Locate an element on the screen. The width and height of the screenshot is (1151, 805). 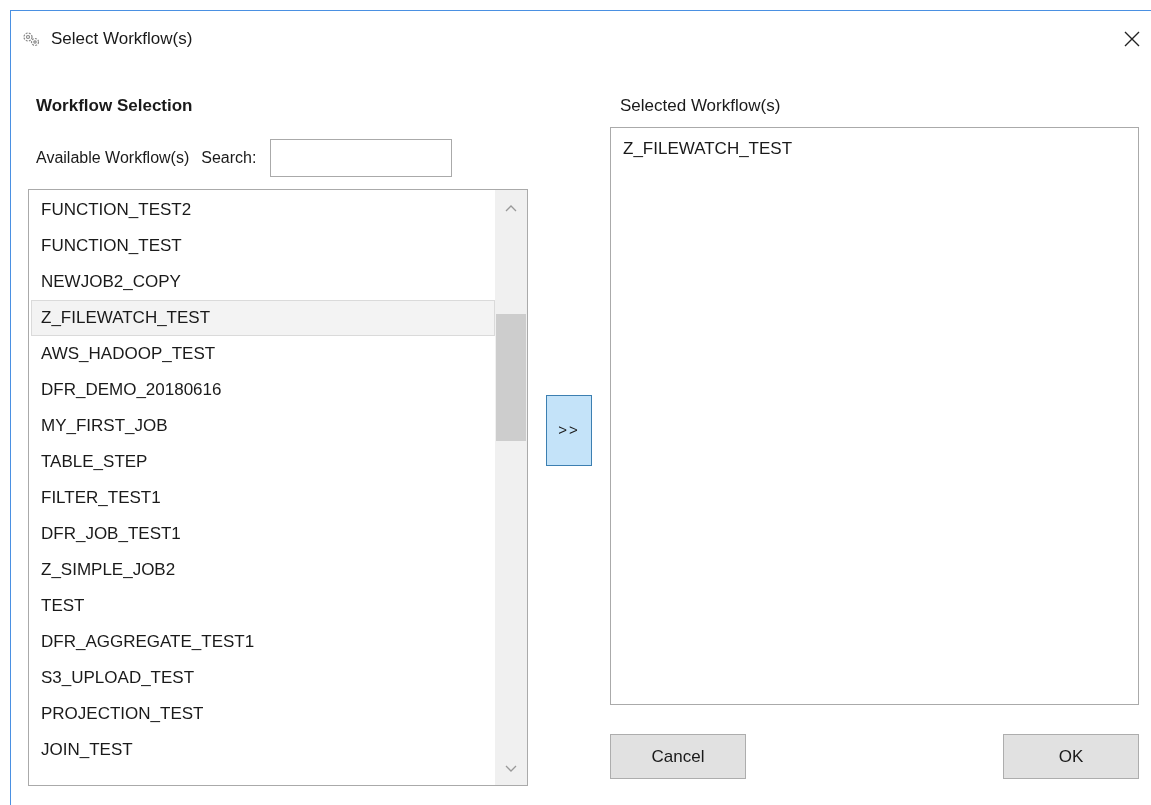
window-title: Select Workflow(s) is located at coordinates (122, 39).